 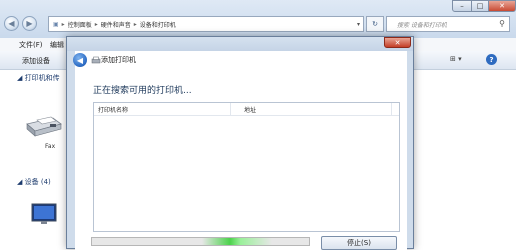 I want to click on back-arrow-icon: ◀, so click(x=80, y=60).